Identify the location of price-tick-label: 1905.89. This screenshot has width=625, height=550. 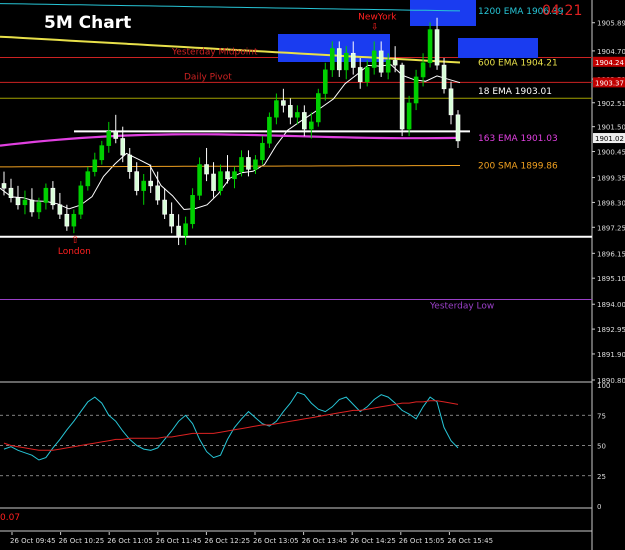
(611, 24).